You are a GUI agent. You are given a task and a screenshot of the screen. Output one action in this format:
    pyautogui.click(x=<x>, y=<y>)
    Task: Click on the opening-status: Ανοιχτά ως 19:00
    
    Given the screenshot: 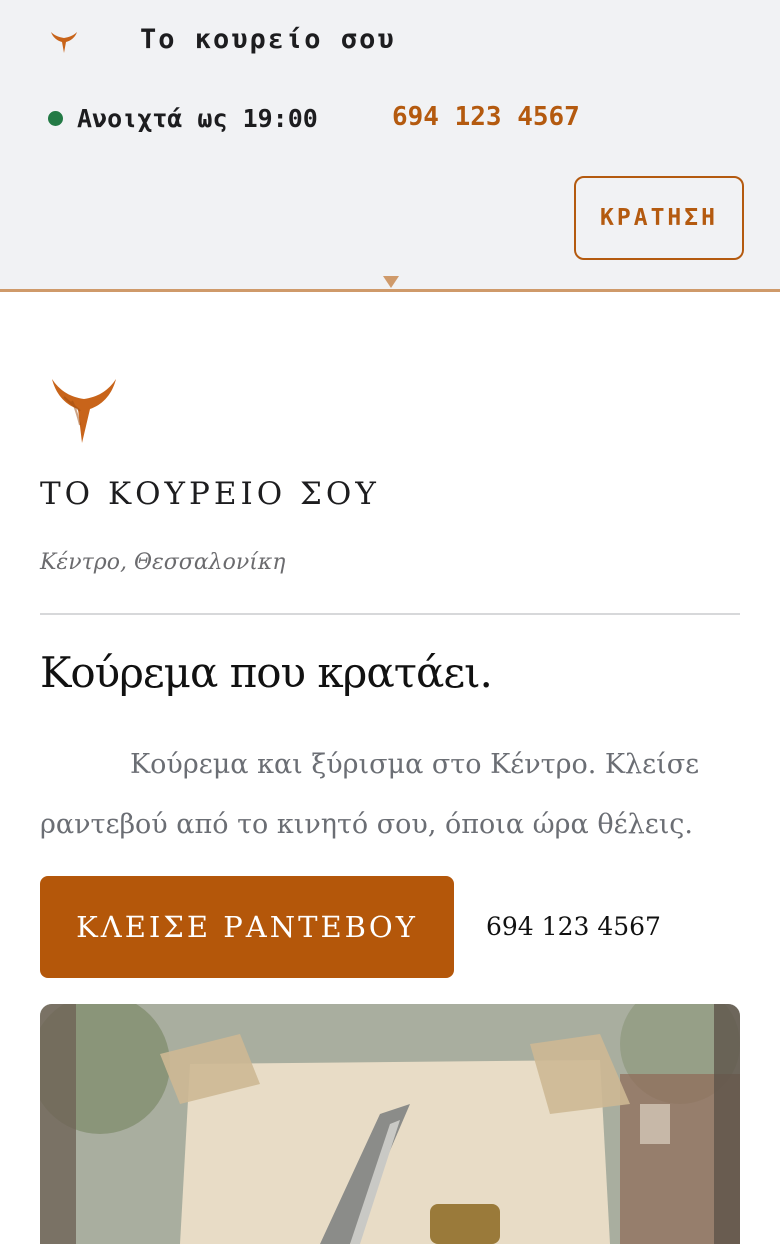 What is the action you would take?
    pyautogui.click(x=183, y=118)
    